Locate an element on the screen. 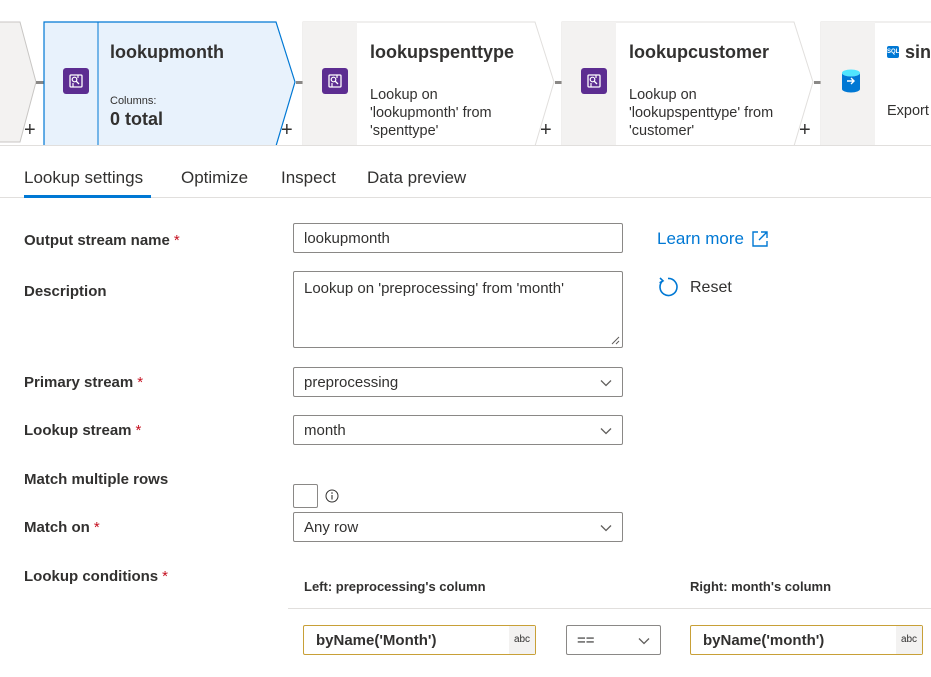  tab-inspect: Inspect is located at coordinates (308, 178).